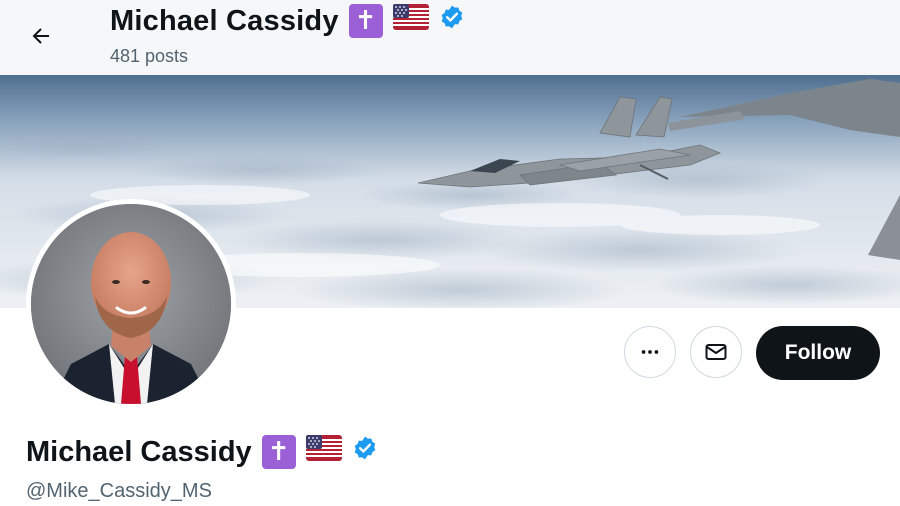  I want to click on profile-header-bar: Michael Cassidy ✝ 481 posts, so click(450, 37).